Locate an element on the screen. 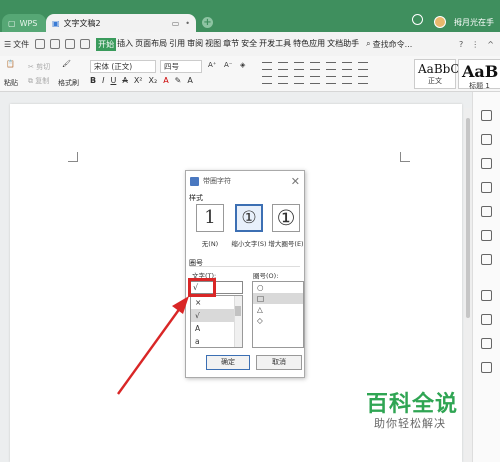 This screenshot has width=500, height=462. more-icon: ⋮ is located at coordinates (475, 44).